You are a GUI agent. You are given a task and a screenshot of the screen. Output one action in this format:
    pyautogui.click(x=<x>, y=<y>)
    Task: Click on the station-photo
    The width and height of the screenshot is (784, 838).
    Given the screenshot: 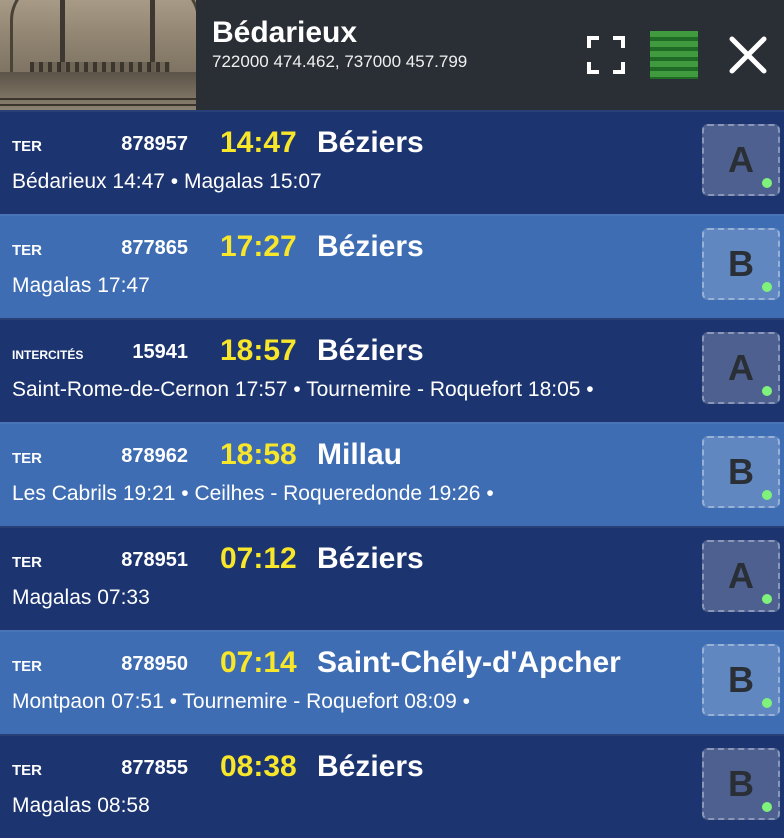 What is the action you would take?
    pyautogui.click(x=98, y=55)
    